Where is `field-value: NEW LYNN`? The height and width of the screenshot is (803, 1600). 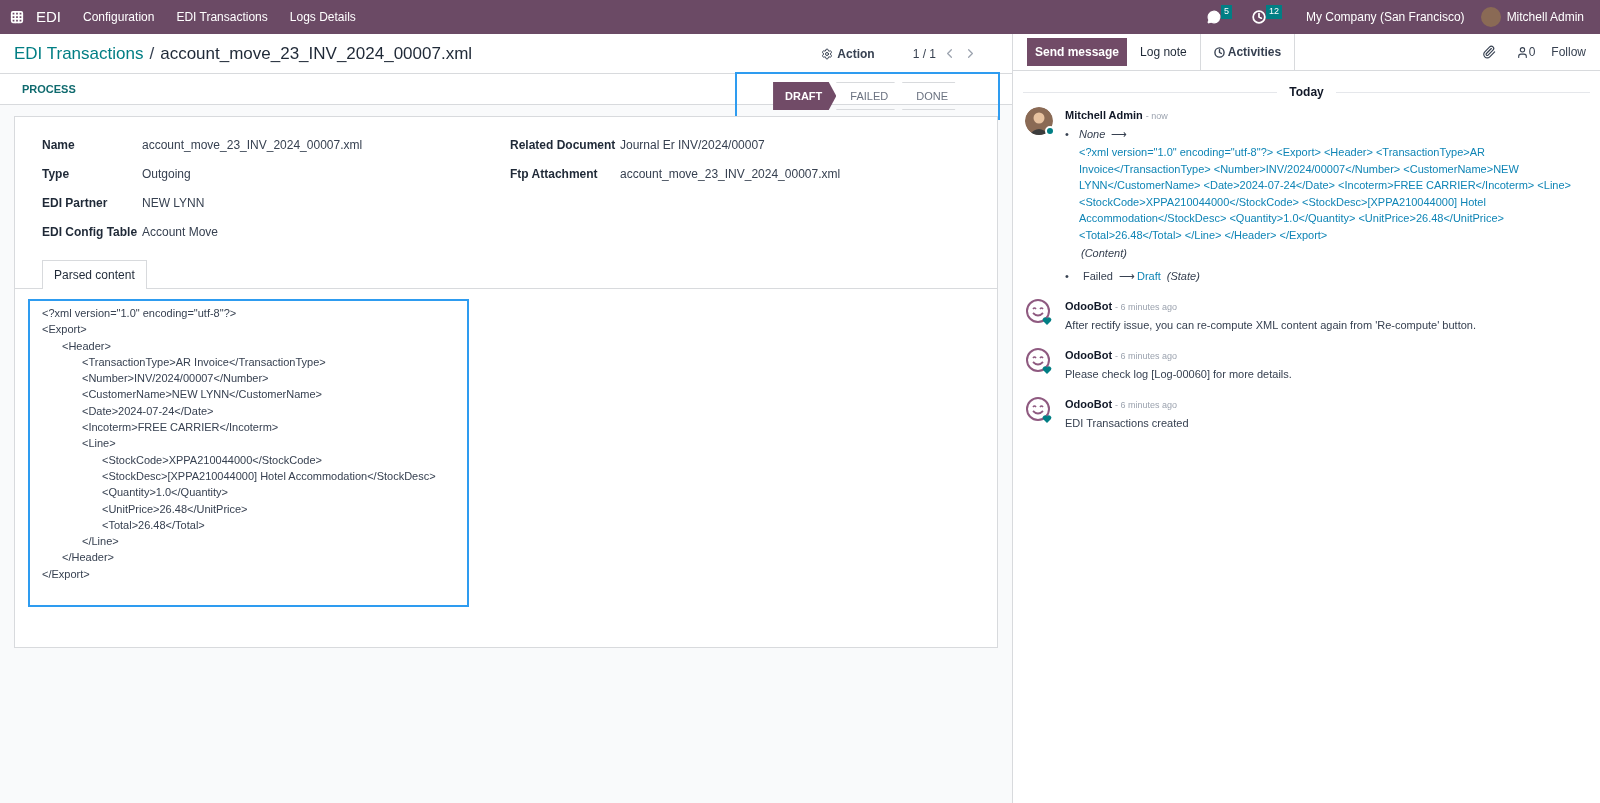 field-value: NEW LYNN is located at coordinates (173, 203).